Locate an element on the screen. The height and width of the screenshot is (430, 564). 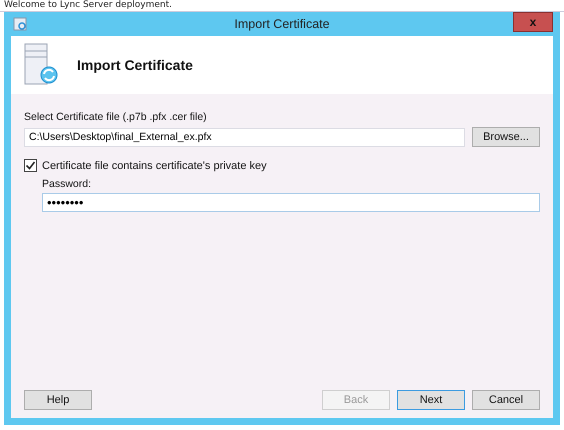
close-button: x is located at coordinates (533, 22).